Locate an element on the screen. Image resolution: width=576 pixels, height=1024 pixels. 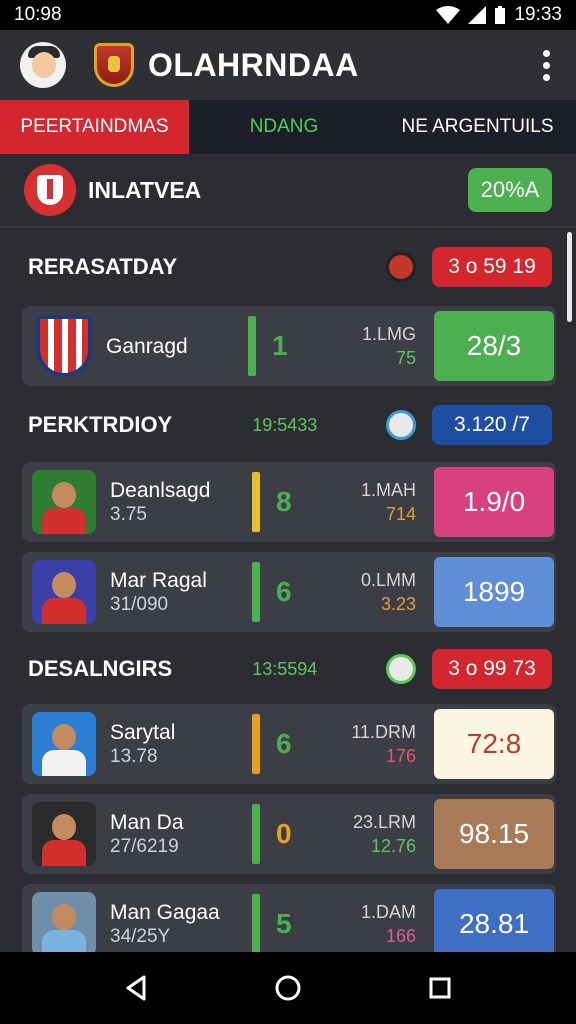
score: 1 is located at coordinates (280, 345).